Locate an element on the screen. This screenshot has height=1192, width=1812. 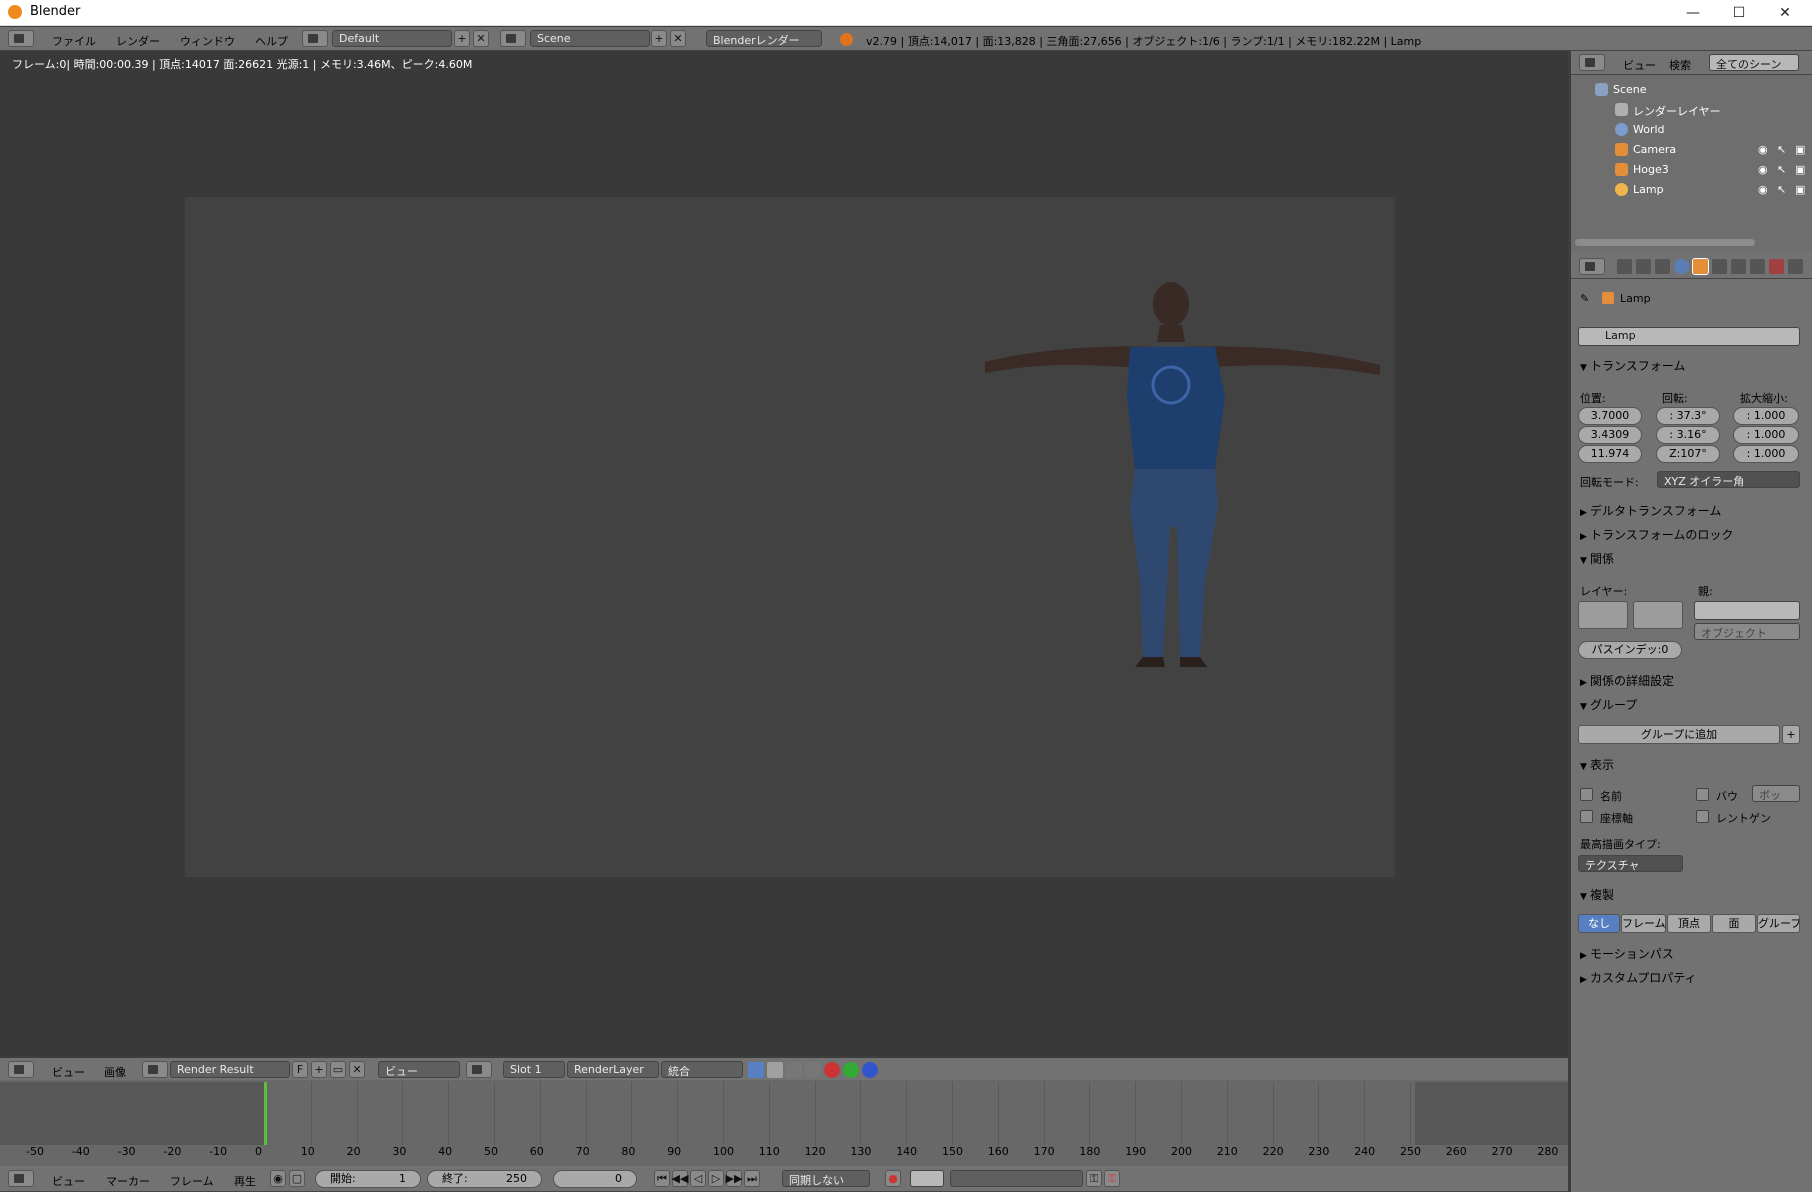
current-frame-indicator is located at coordinates (265, 1113).